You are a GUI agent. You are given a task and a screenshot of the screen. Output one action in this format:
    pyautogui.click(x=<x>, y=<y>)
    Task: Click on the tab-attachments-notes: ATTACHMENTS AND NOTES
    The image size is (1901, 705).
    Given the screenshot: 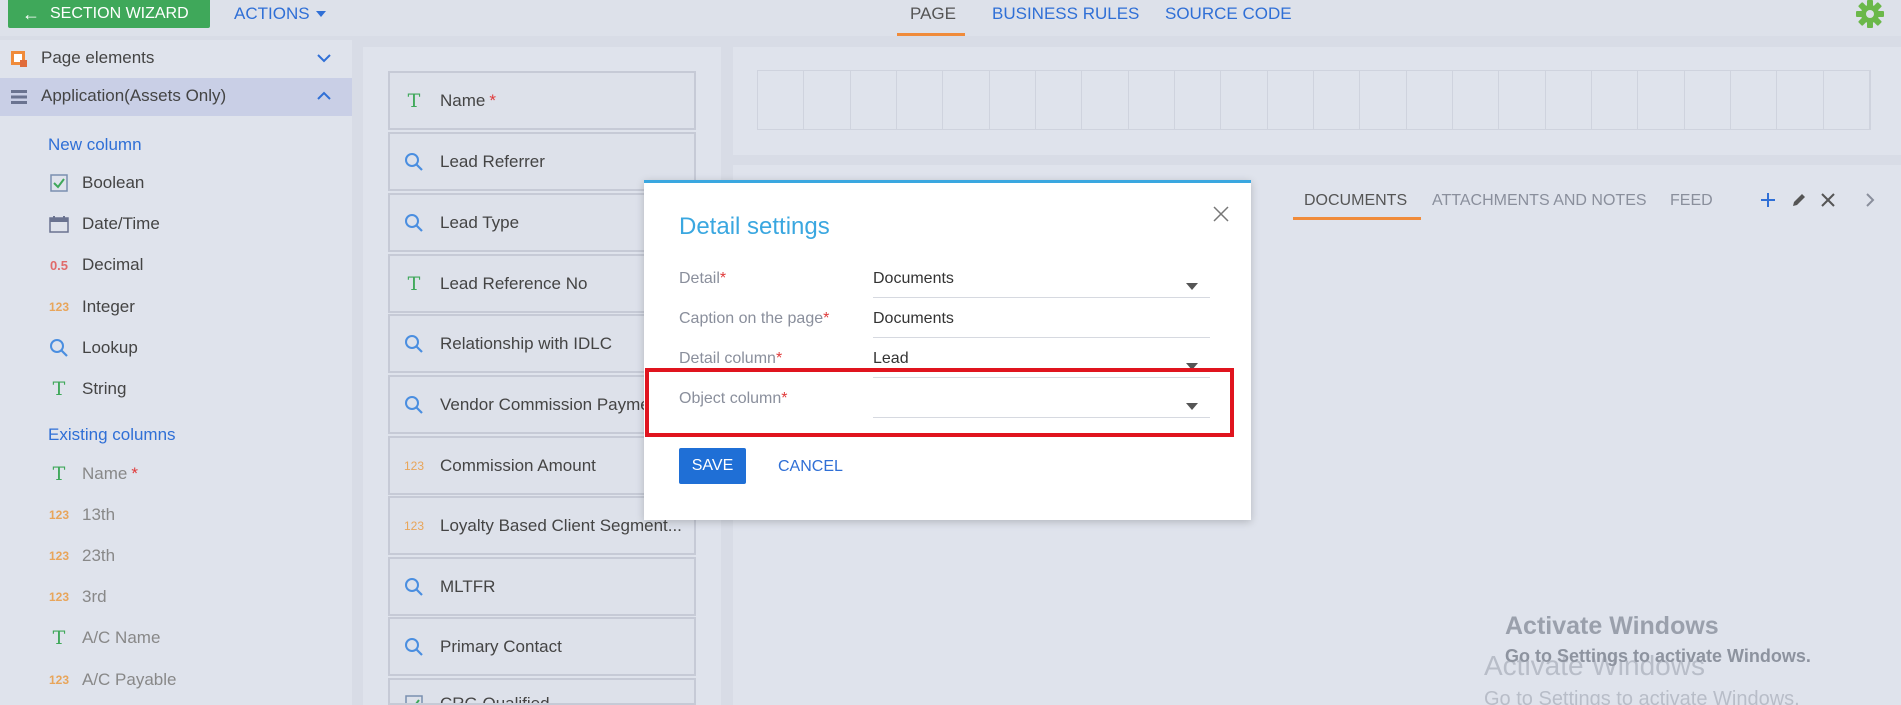 What is the action you would take?
    pyautogui.click(x=1539, y=201)
    